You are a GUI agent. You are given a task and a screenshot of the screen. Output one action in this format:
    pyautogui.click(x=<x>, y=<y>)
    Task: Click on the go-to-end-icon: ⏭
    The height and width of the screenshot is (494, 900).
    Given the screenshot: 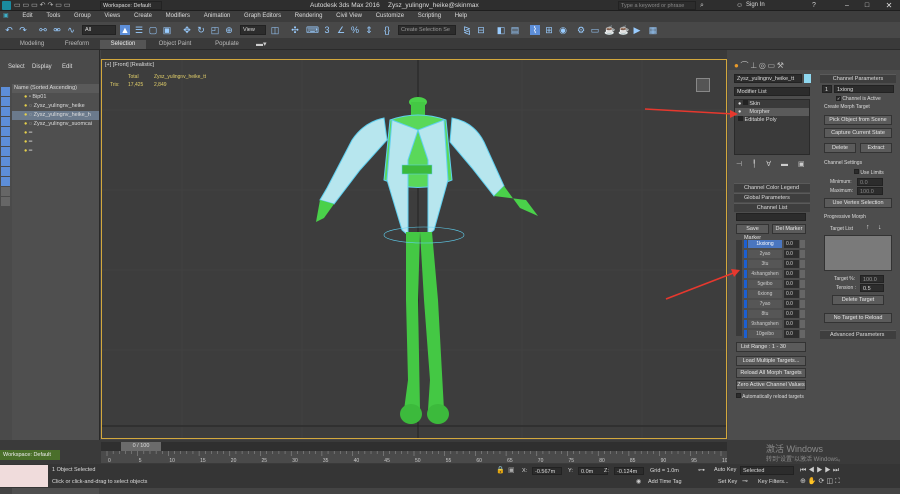 What is the action you would take?
    pyautogui.click(x=836, y=470)
    